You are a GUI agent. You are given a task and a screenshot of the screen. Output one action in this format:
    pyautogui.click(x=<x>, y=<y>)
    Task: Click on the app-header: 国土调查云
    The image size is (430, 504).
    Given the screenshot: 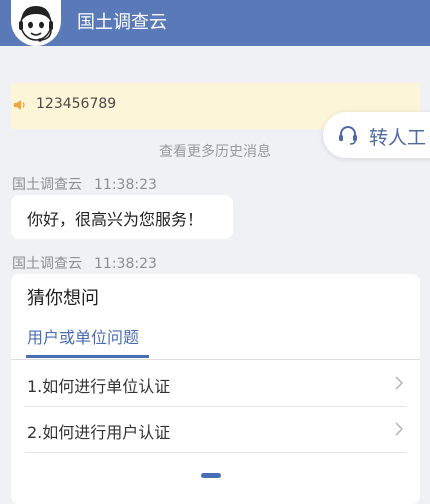 What is the action you would take?
    pyautogui.click(x=215, y=23)
    